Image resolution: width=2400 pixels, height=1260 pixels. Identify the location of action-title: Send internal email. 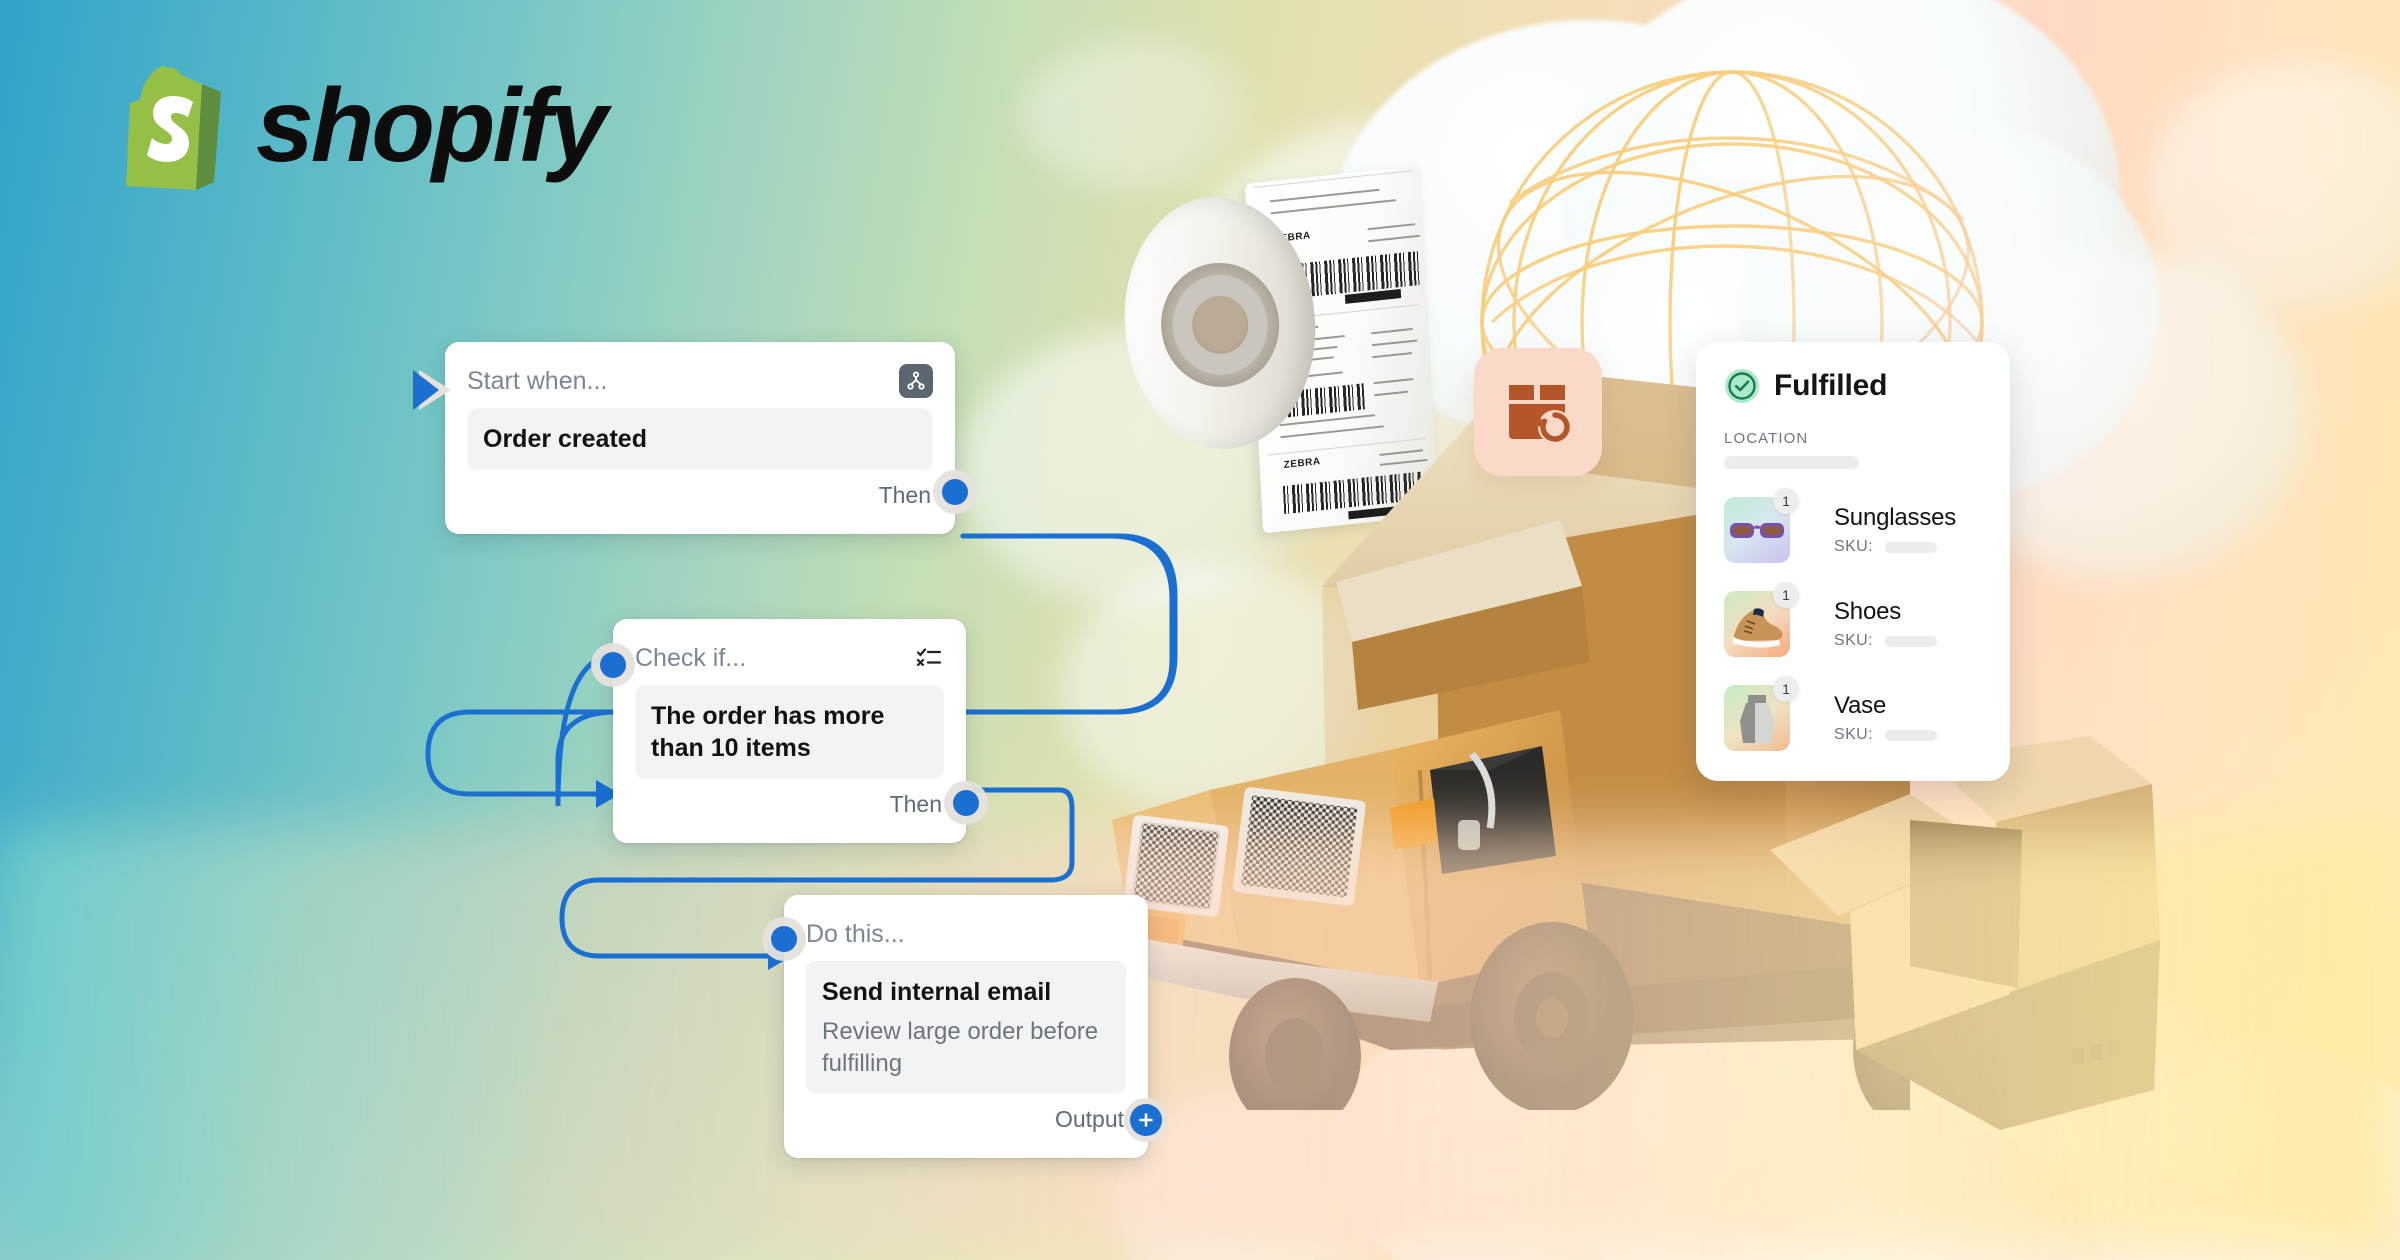
(937, 992).